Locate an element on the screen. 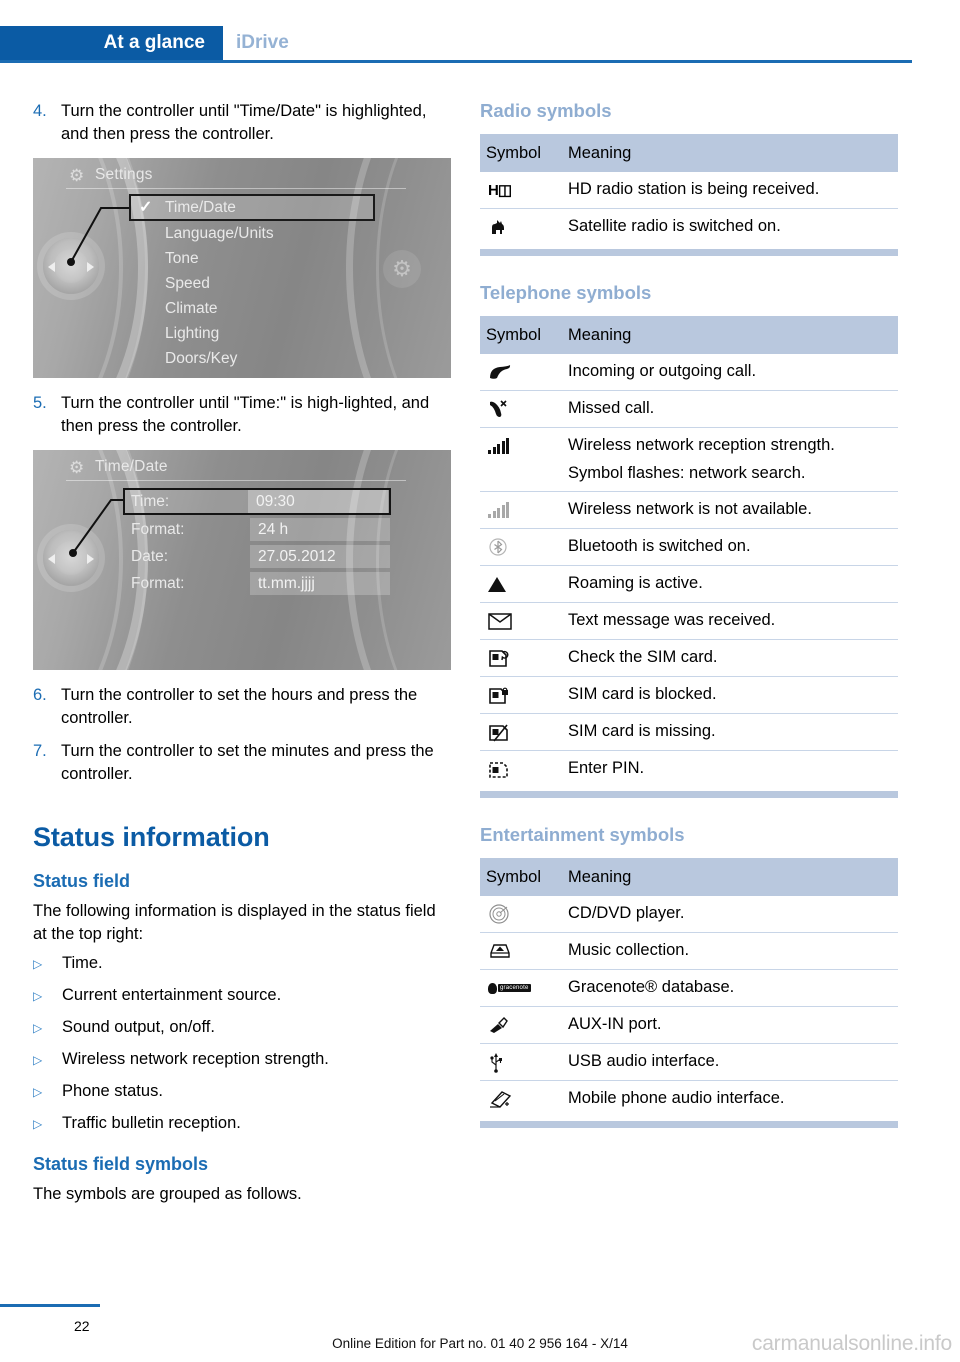 Image resolution: width=960 pixels, height=1362 pixels. tab-idrive: iDrive is located at coordinates (262, 43).